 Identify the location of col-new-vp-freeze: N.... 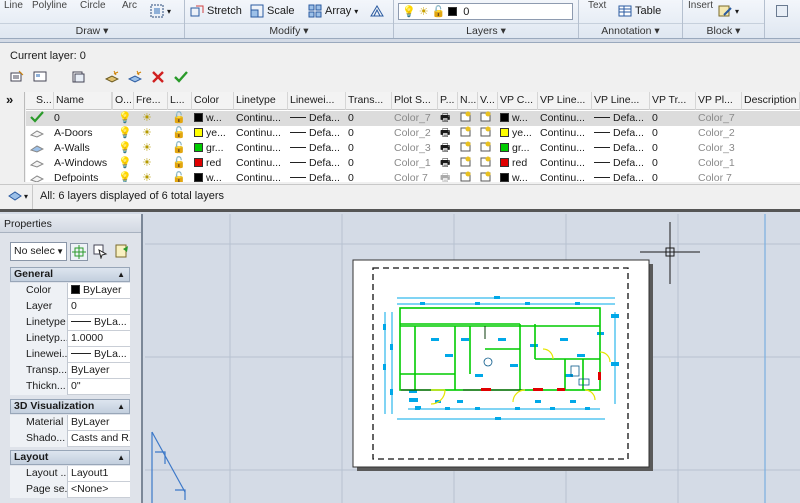
(468, 101).